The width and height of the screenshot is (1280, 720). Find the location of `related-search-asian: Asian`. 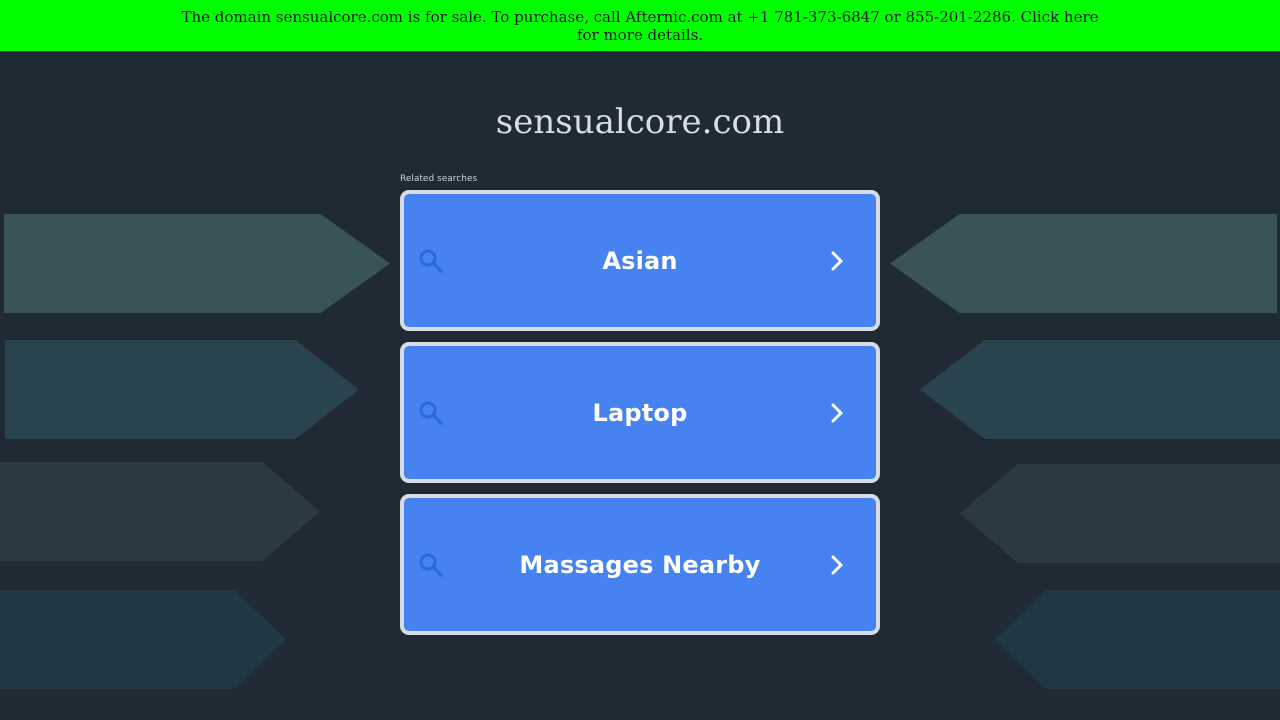

related-search-asian: Asian is located at coordinates (640, 260).